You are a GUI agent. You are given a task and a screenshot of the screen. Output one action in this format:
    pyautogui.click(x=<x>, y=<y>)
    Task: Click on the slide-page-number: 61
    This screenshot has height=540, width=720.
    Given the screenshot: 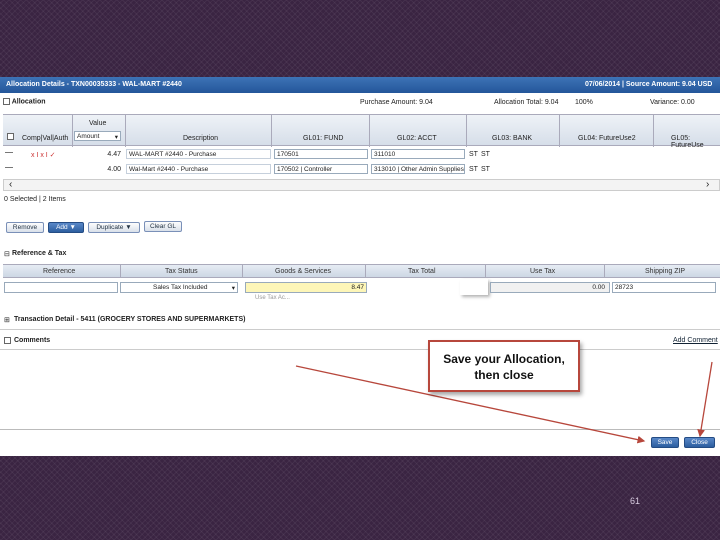 What is the action you would take?
    pyautogui.click(x=635, y=501)
    